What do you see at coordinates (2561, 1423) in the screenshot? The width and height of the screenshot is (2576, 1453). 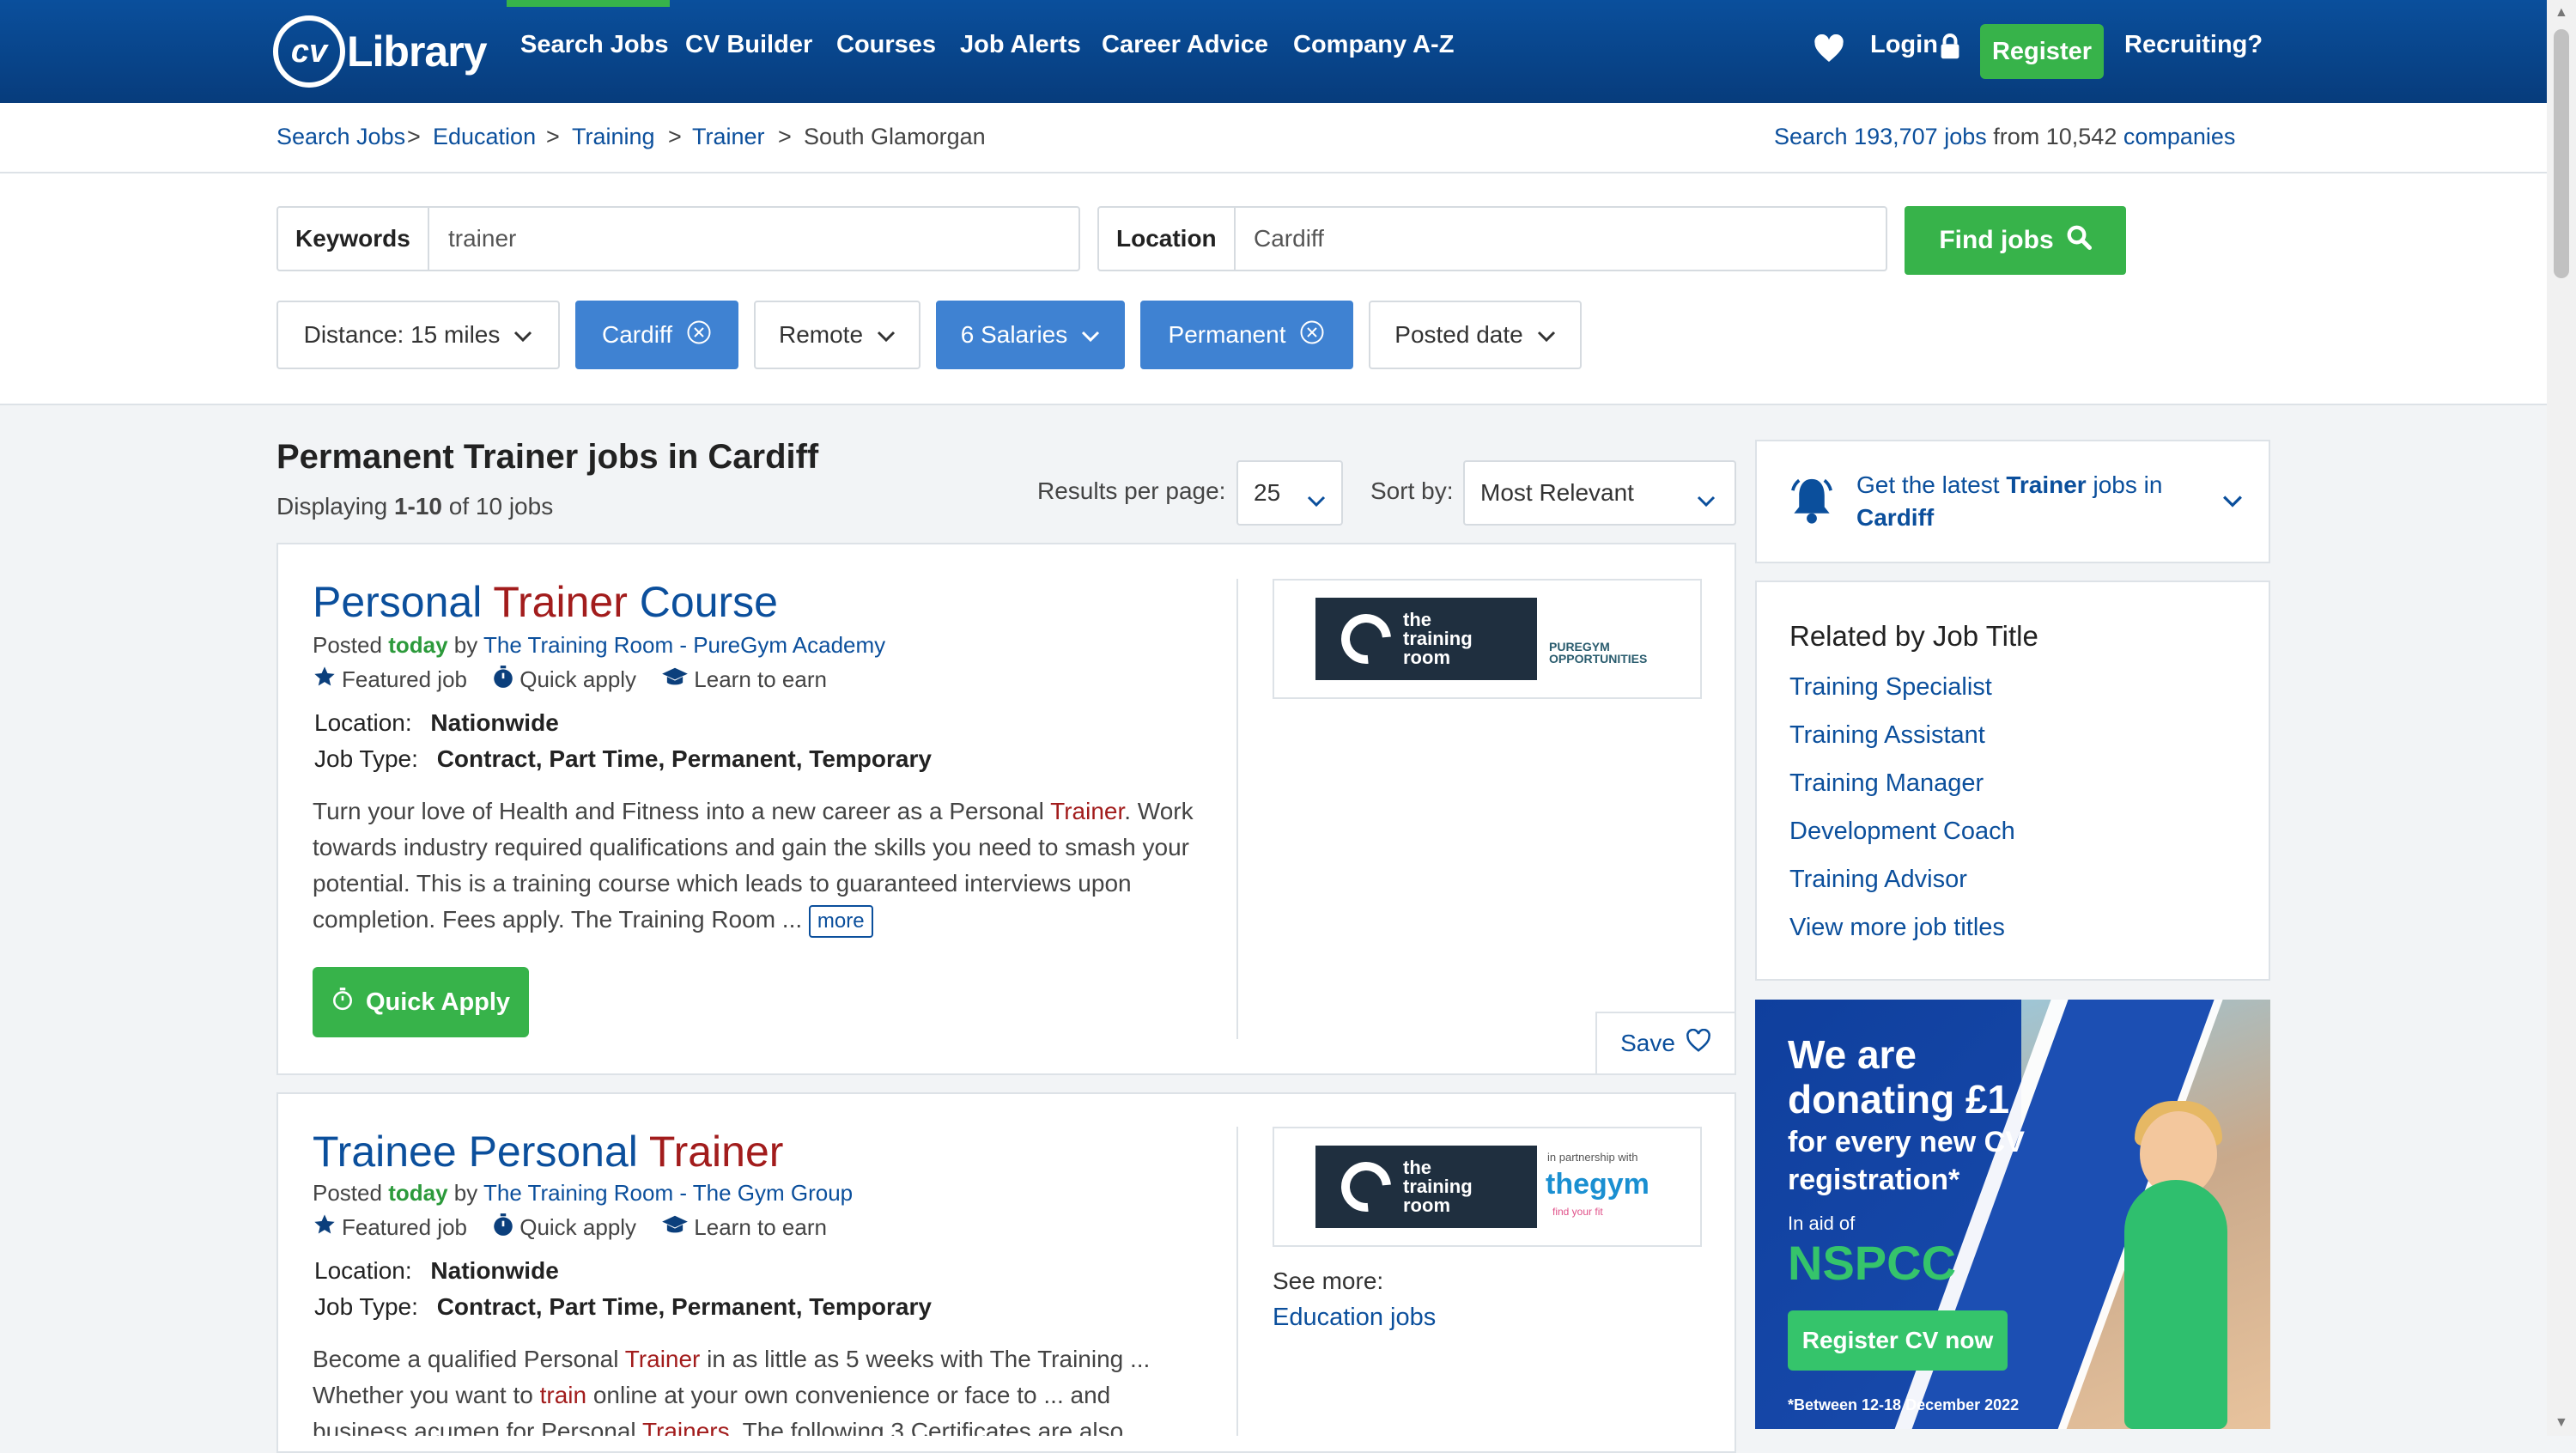 I see `scroll-down-icon: ▼` at bounding box center [2561, 1423].